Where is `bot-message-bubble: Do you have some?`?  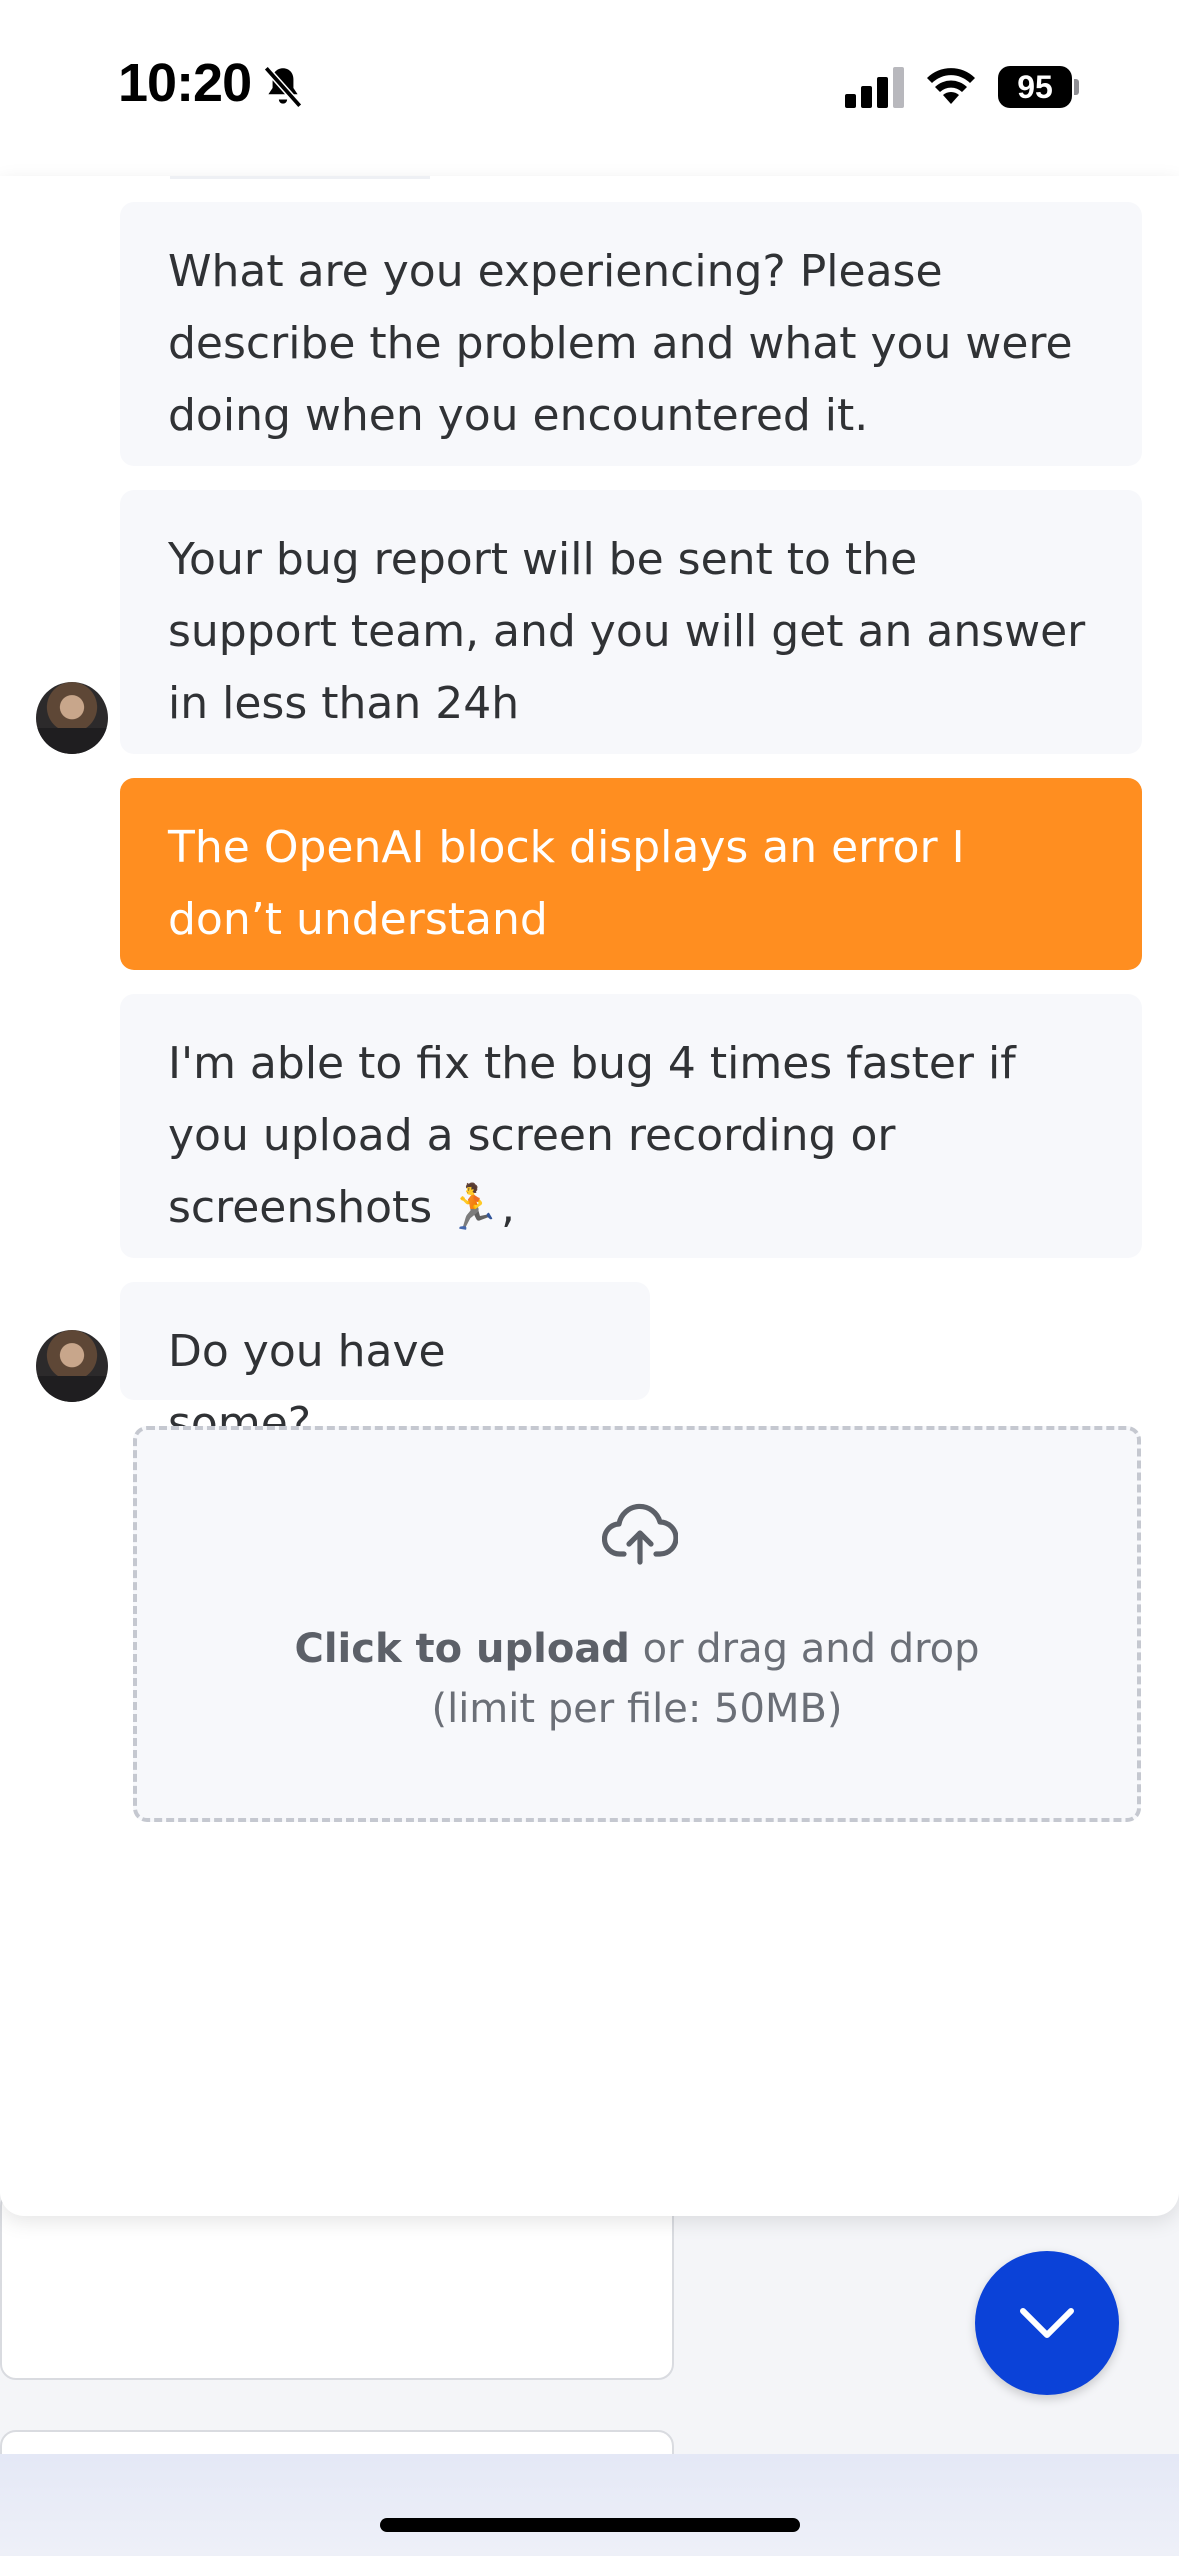 bot-message-bubble: Do you have some? is located at coordinates (385, 1365).